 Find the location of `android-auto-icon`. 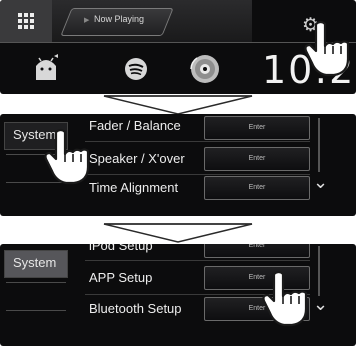

android-auto-icon is located at coordinates (46, 68).